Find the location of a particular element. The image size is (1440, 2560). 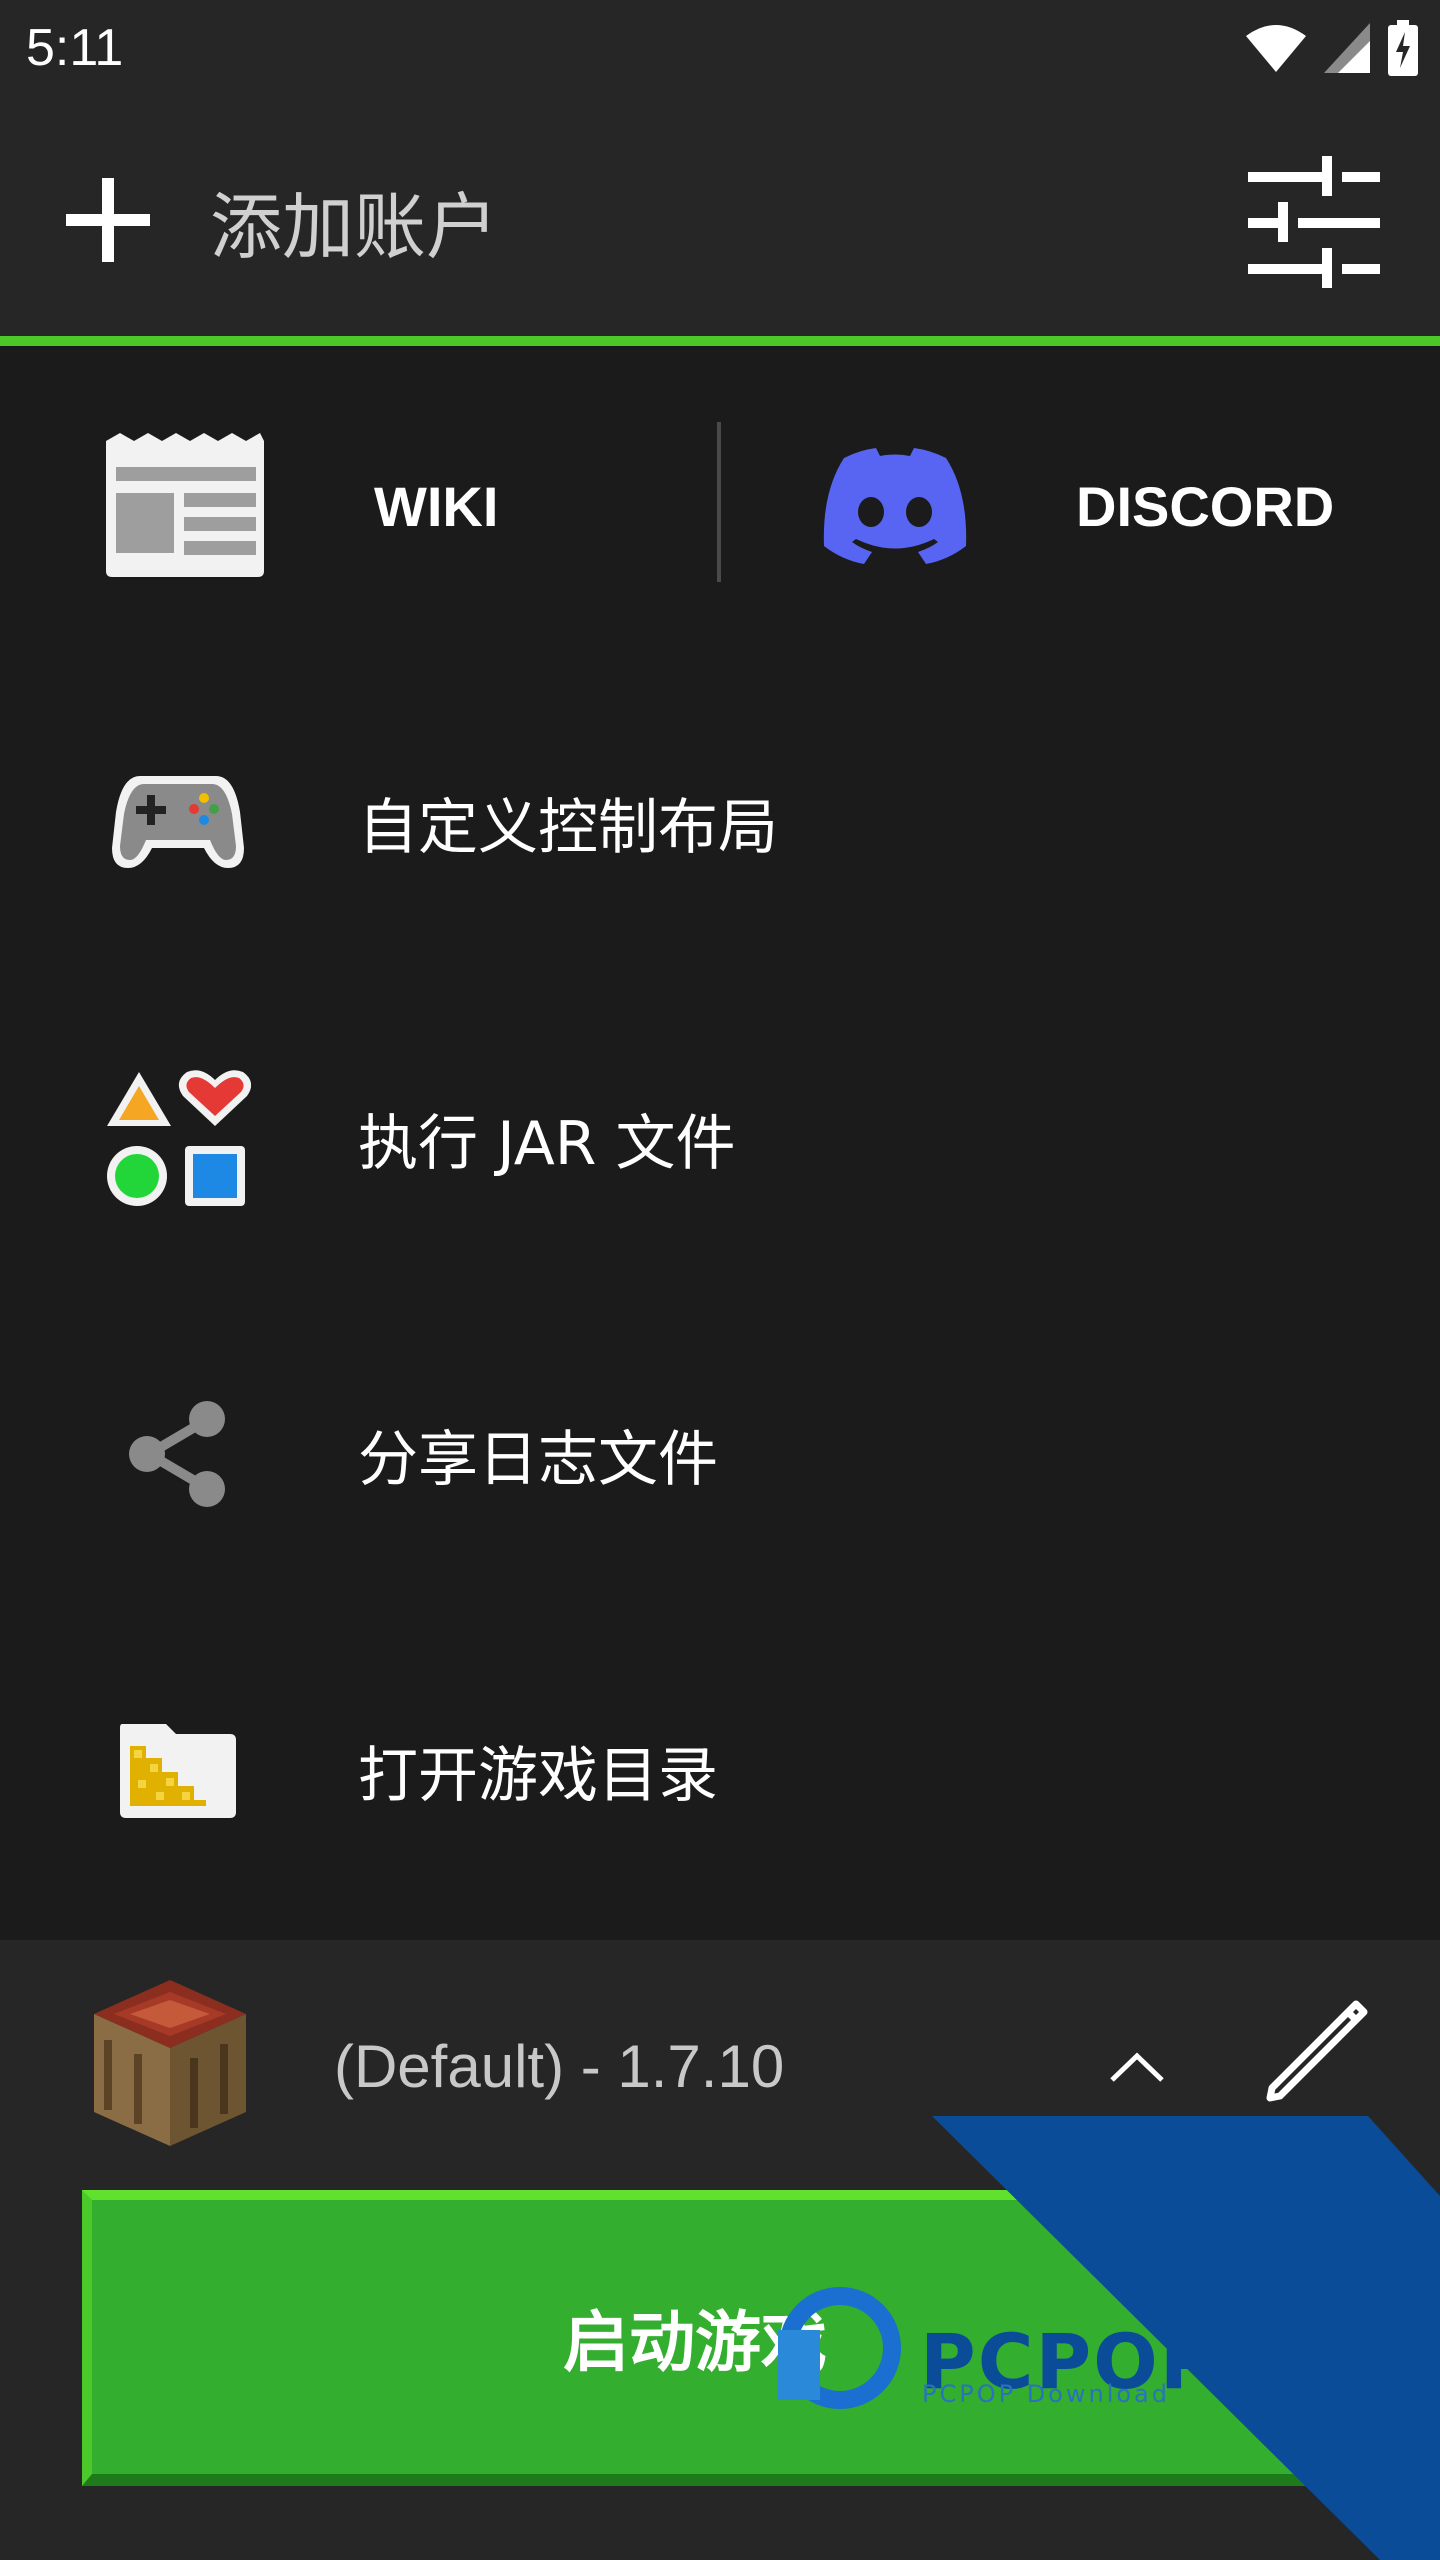

top-bar: 添加账户 is located at coordinates (720, 218).